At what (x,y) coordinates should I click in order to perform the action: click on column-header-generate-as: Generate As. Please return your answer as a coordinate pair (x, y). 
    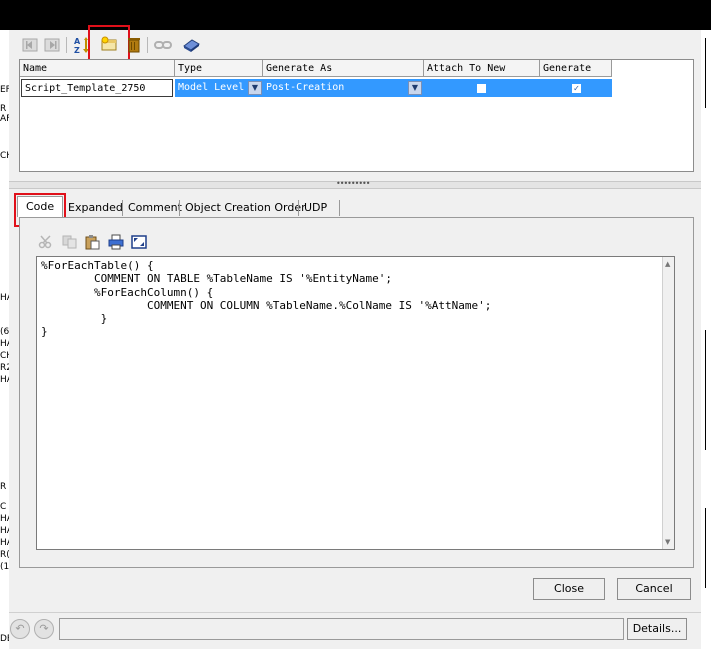
    Looking at the image, I should click on (343, 68).